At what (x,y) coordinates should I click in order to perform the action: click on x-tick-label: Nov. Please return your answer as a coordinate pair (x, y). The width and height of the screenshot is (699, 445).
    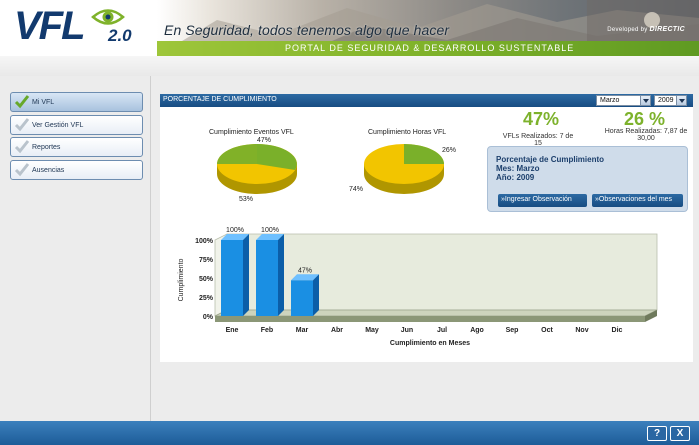
    Looking at the image, I should click on (581, 330).